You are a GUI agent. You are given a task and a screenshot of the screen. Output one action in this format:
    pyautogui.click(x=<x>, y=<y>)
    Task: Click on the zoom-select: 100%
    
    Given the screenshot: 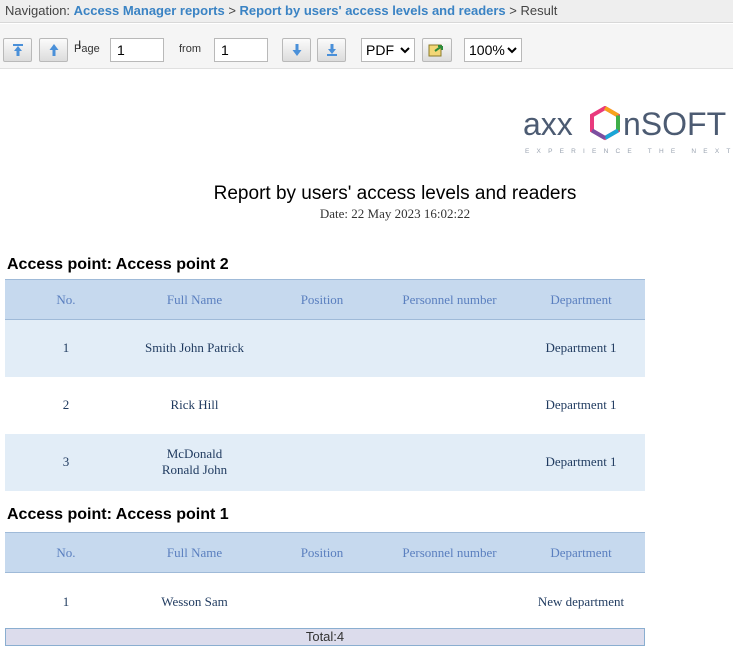 What is the action you would take?
    pyautogui.click(x=493, y=50)
    